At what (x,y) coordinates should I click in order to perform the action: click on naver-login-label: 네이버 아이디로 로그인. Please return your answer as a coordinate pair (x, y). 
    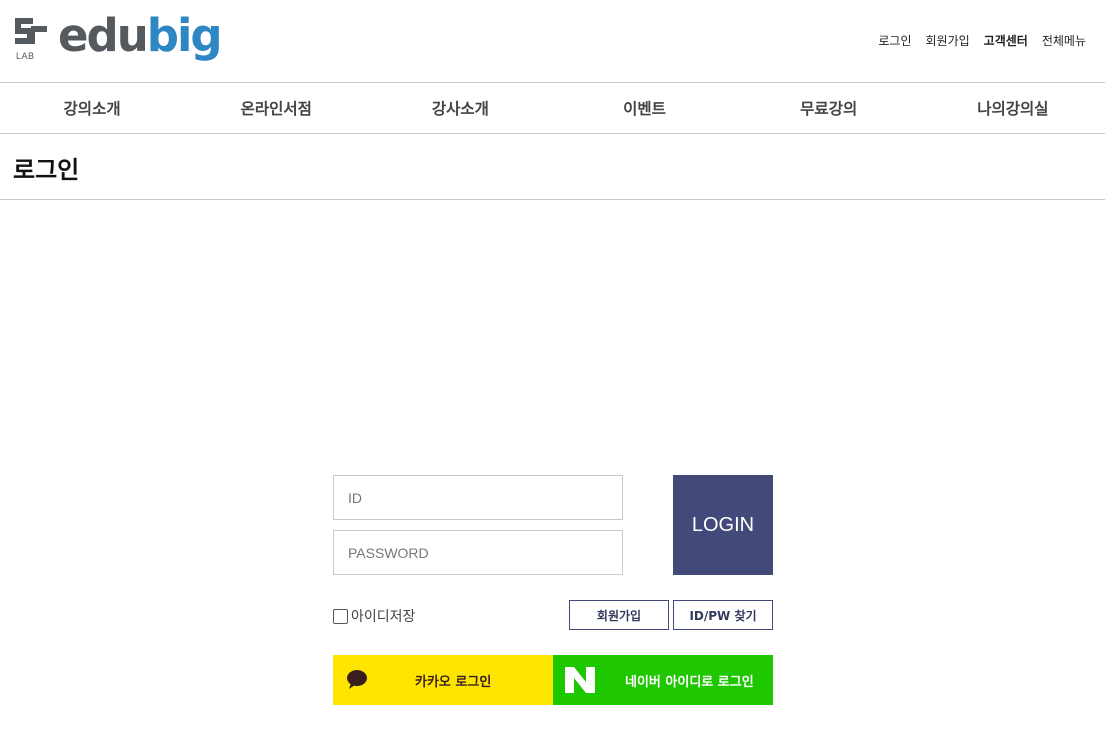
    Looking at the image, I should click on (689, 682).